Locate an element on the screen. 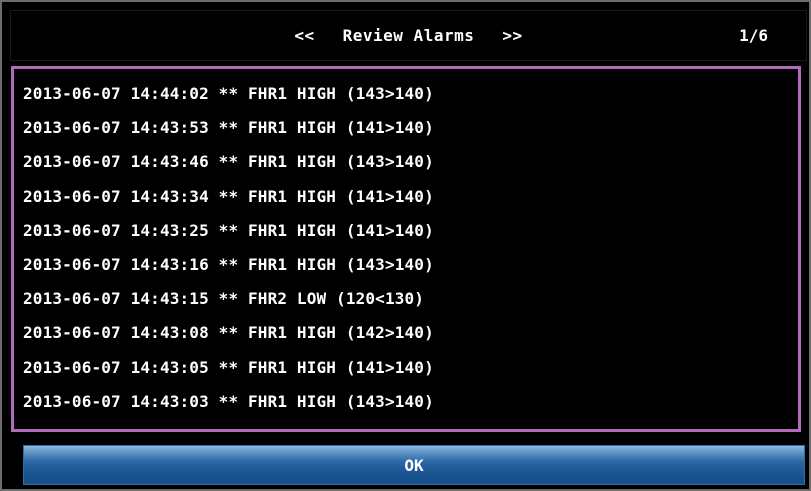  next-page-button: >> is located at coordinates (512, 35).